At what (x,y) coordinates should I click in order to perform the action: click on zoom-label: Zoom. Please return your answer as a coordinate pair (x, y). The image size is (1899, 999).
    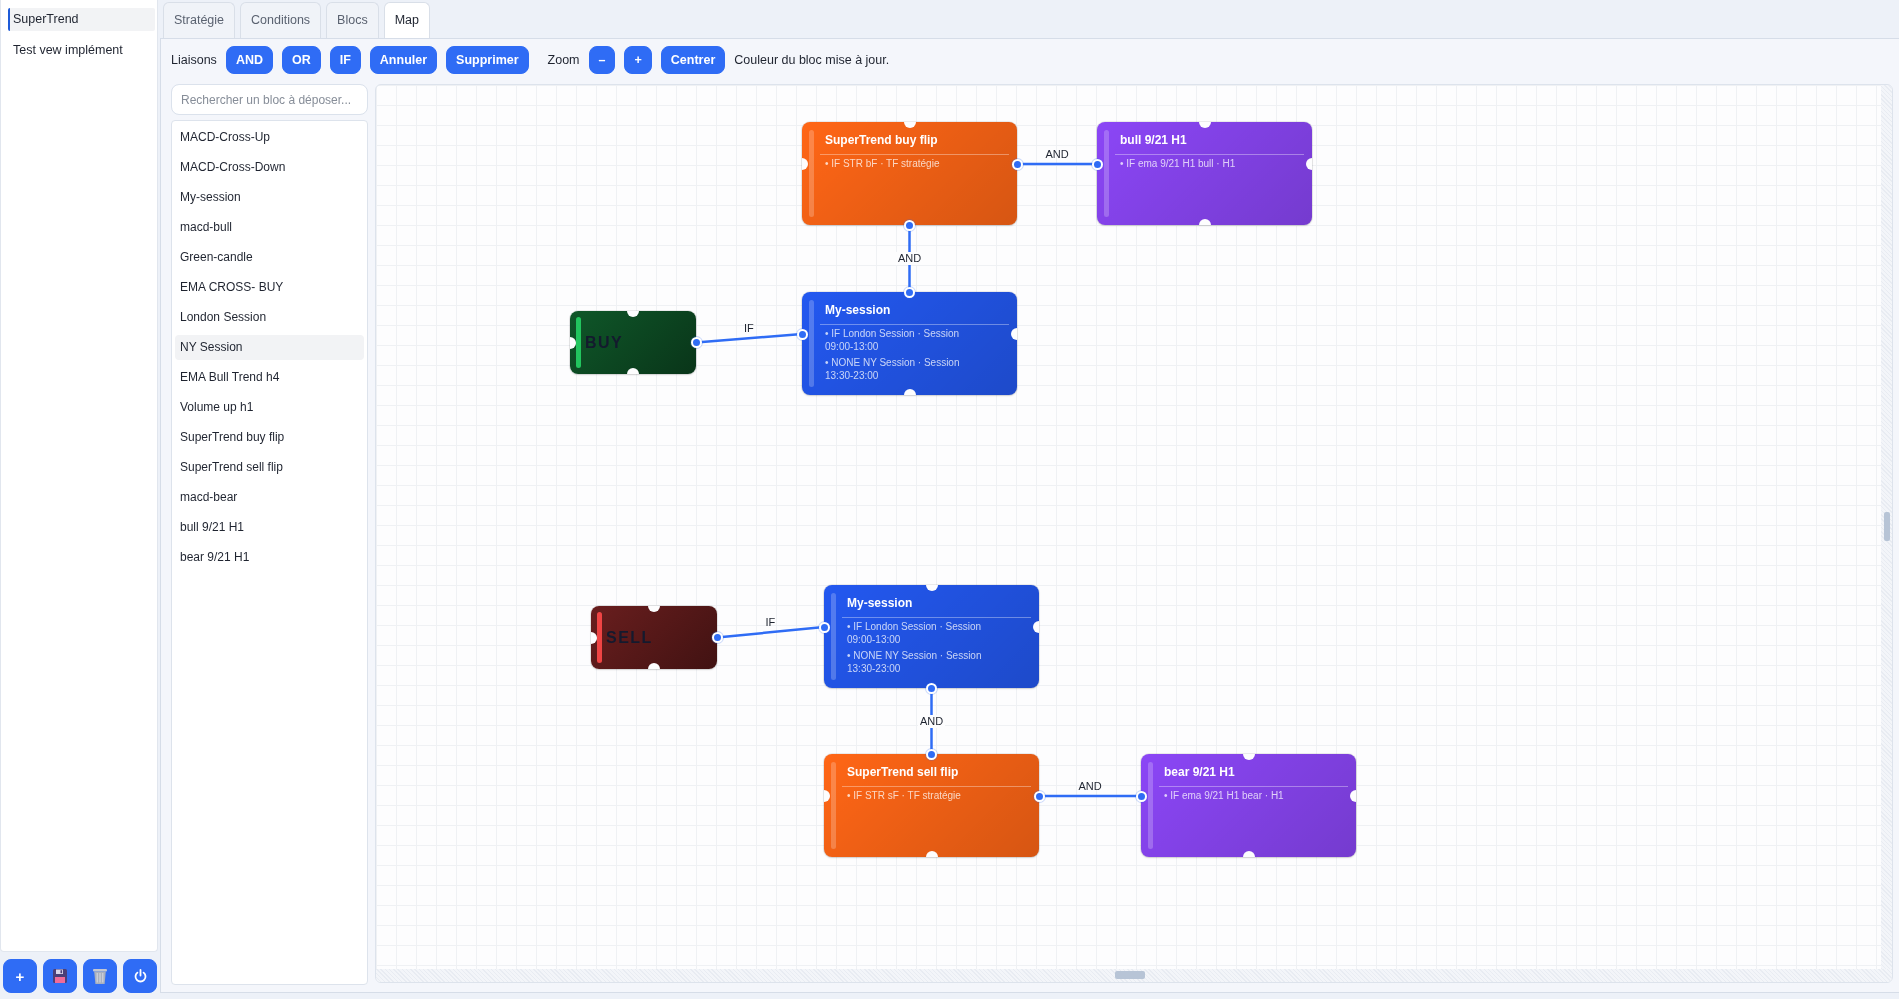
    Looking at the image, I should click on (563, 60).